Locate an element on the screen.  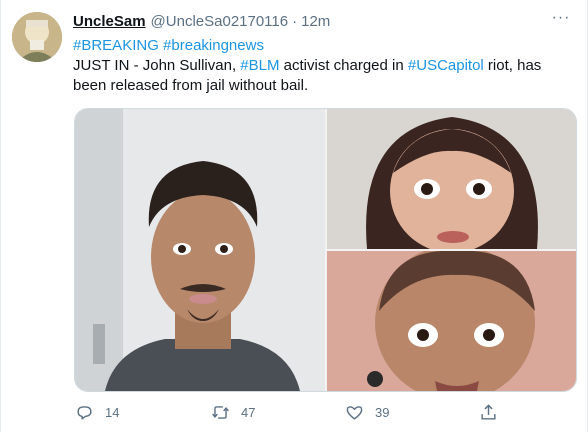
user-handle: @UncleSa02170116 is located at coordinates (220, 21).